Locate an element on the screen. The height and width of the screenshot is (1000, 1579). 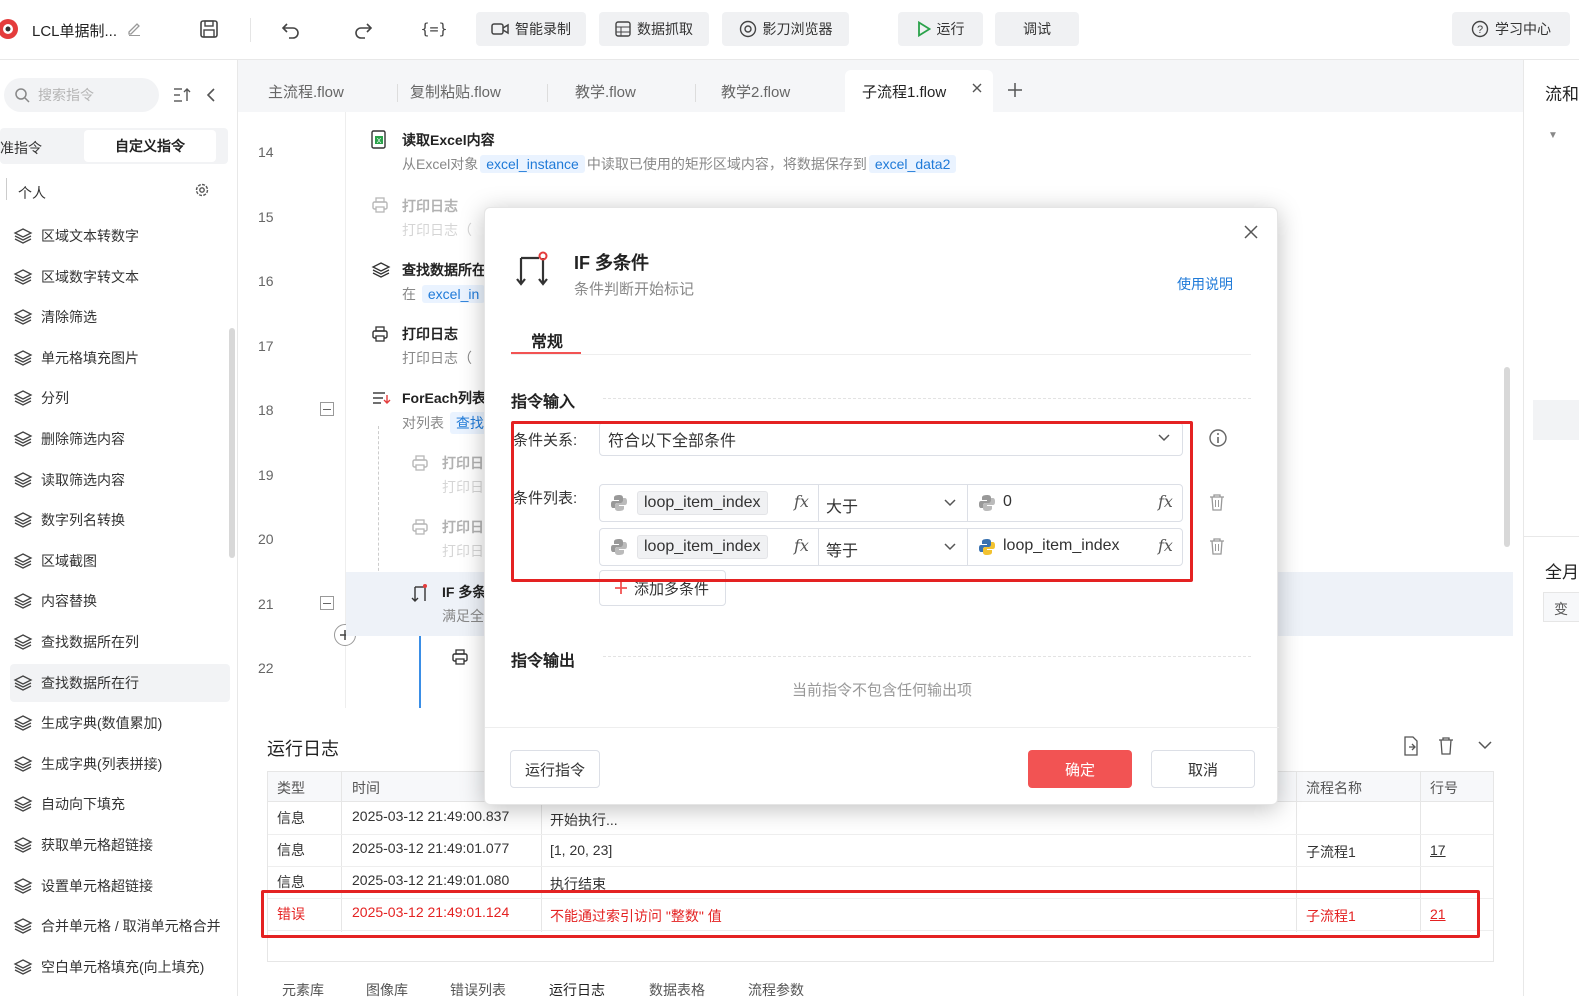
collapse-log-chevron-icon is located at coordinates (1485, 745).